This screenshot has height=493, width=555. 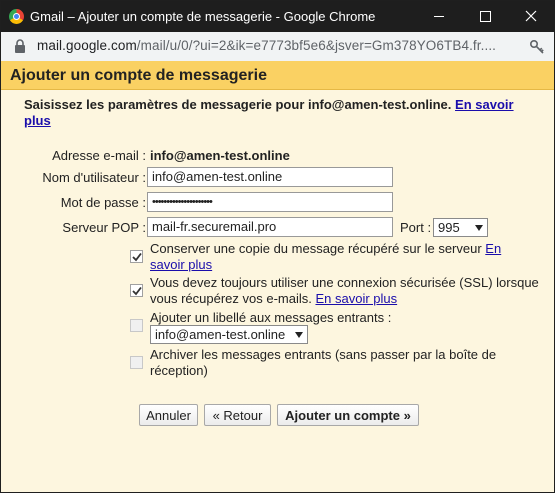 What do you see at coordinates (220, 155) in the screenshot?
I see `email-value: info@amen-test.online` at bounding box center [220, 155].